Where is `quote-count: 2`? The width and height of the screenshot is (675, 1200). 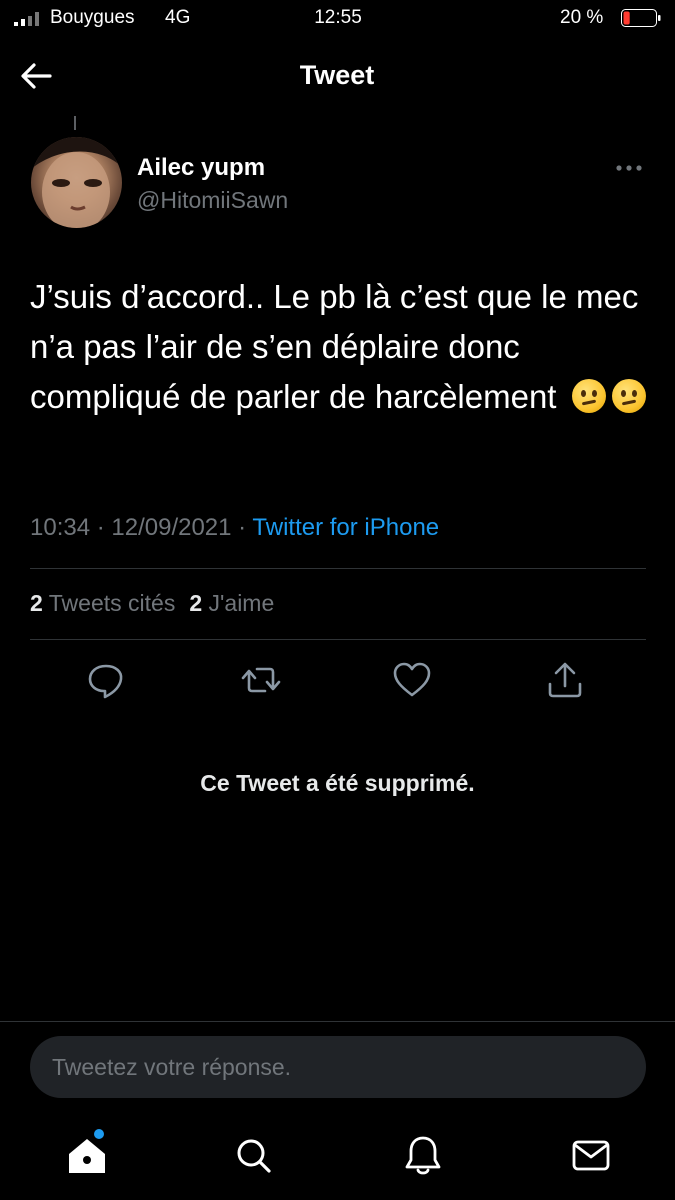
quote-count: 2 is located at coordinates (36, 603).